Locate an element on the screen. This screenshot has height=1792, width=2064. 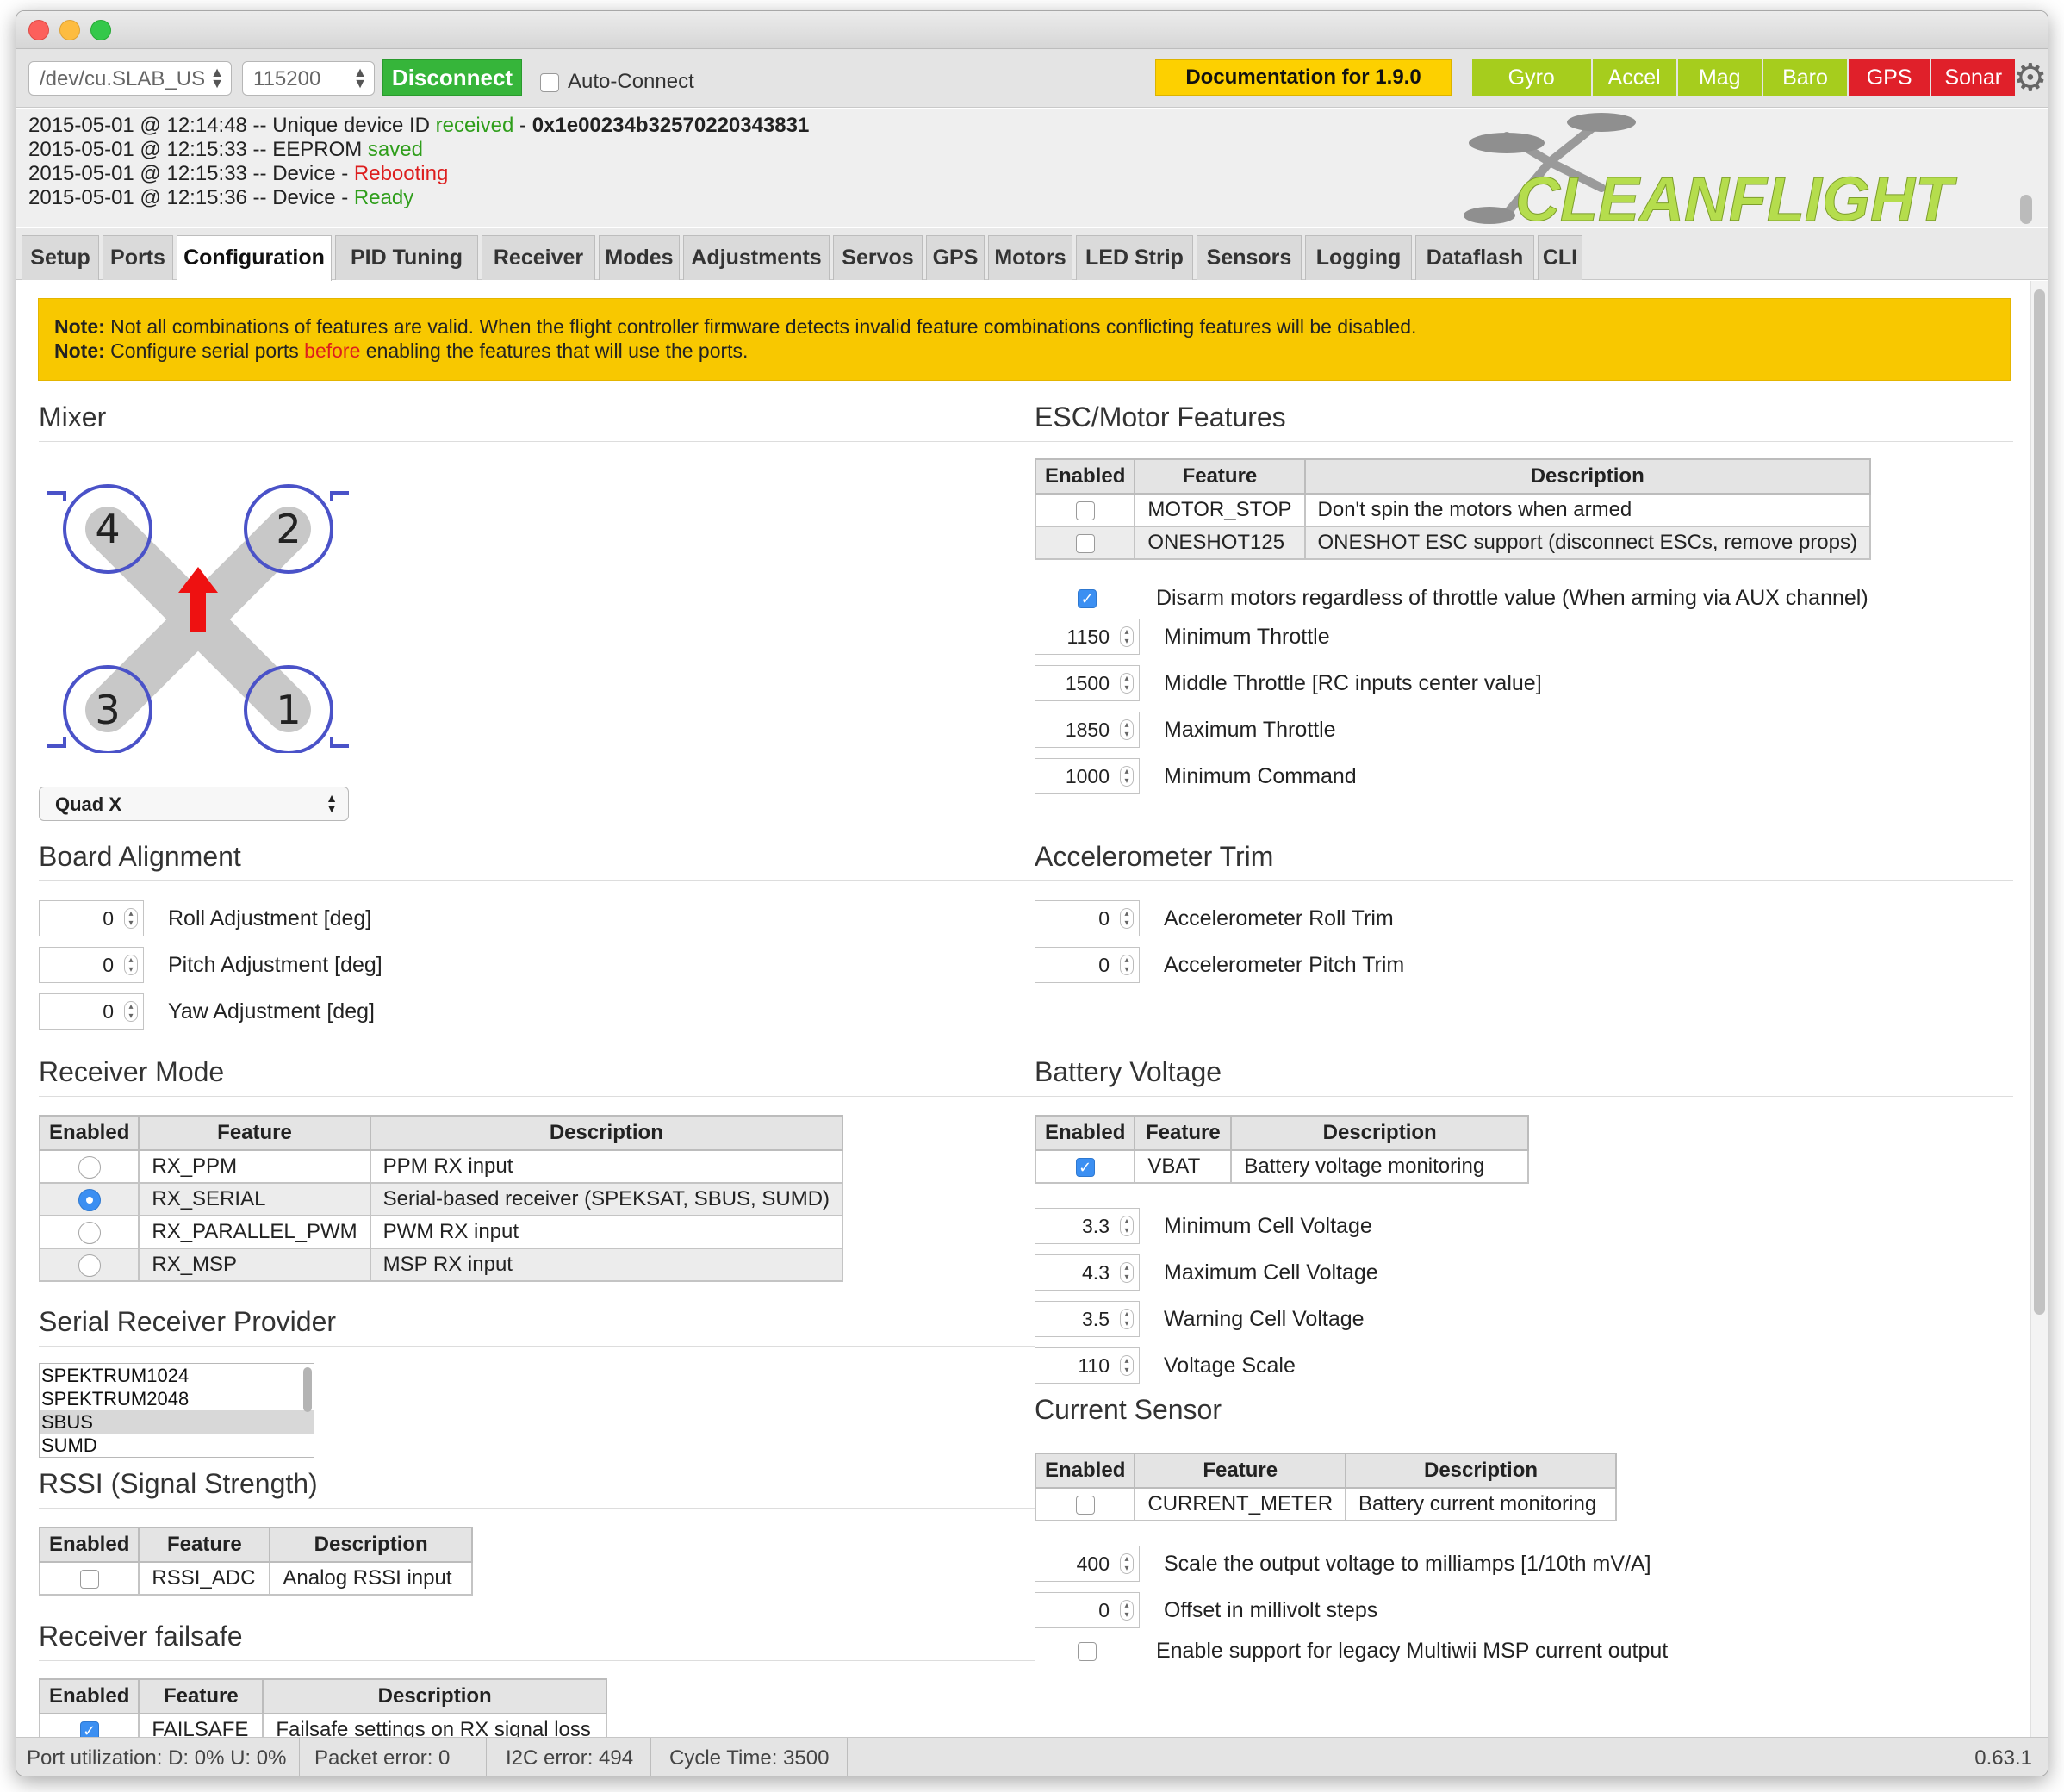
tab-setup: Setup is located at coordinates (60, 258).